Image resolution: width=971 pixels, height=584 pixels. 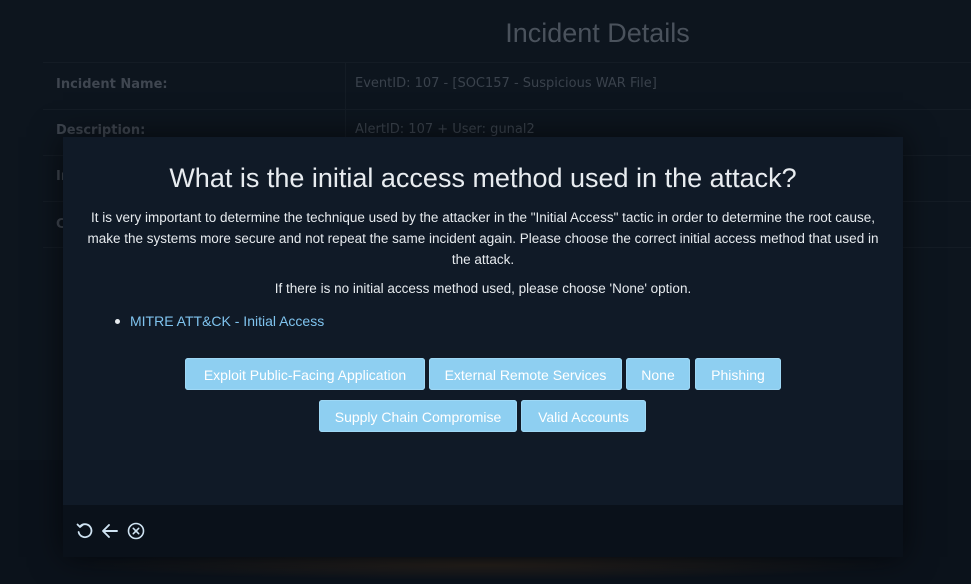 I want to click on list-item: MITRE ATT&CK - Initial Access, so click(x=219, y=321).